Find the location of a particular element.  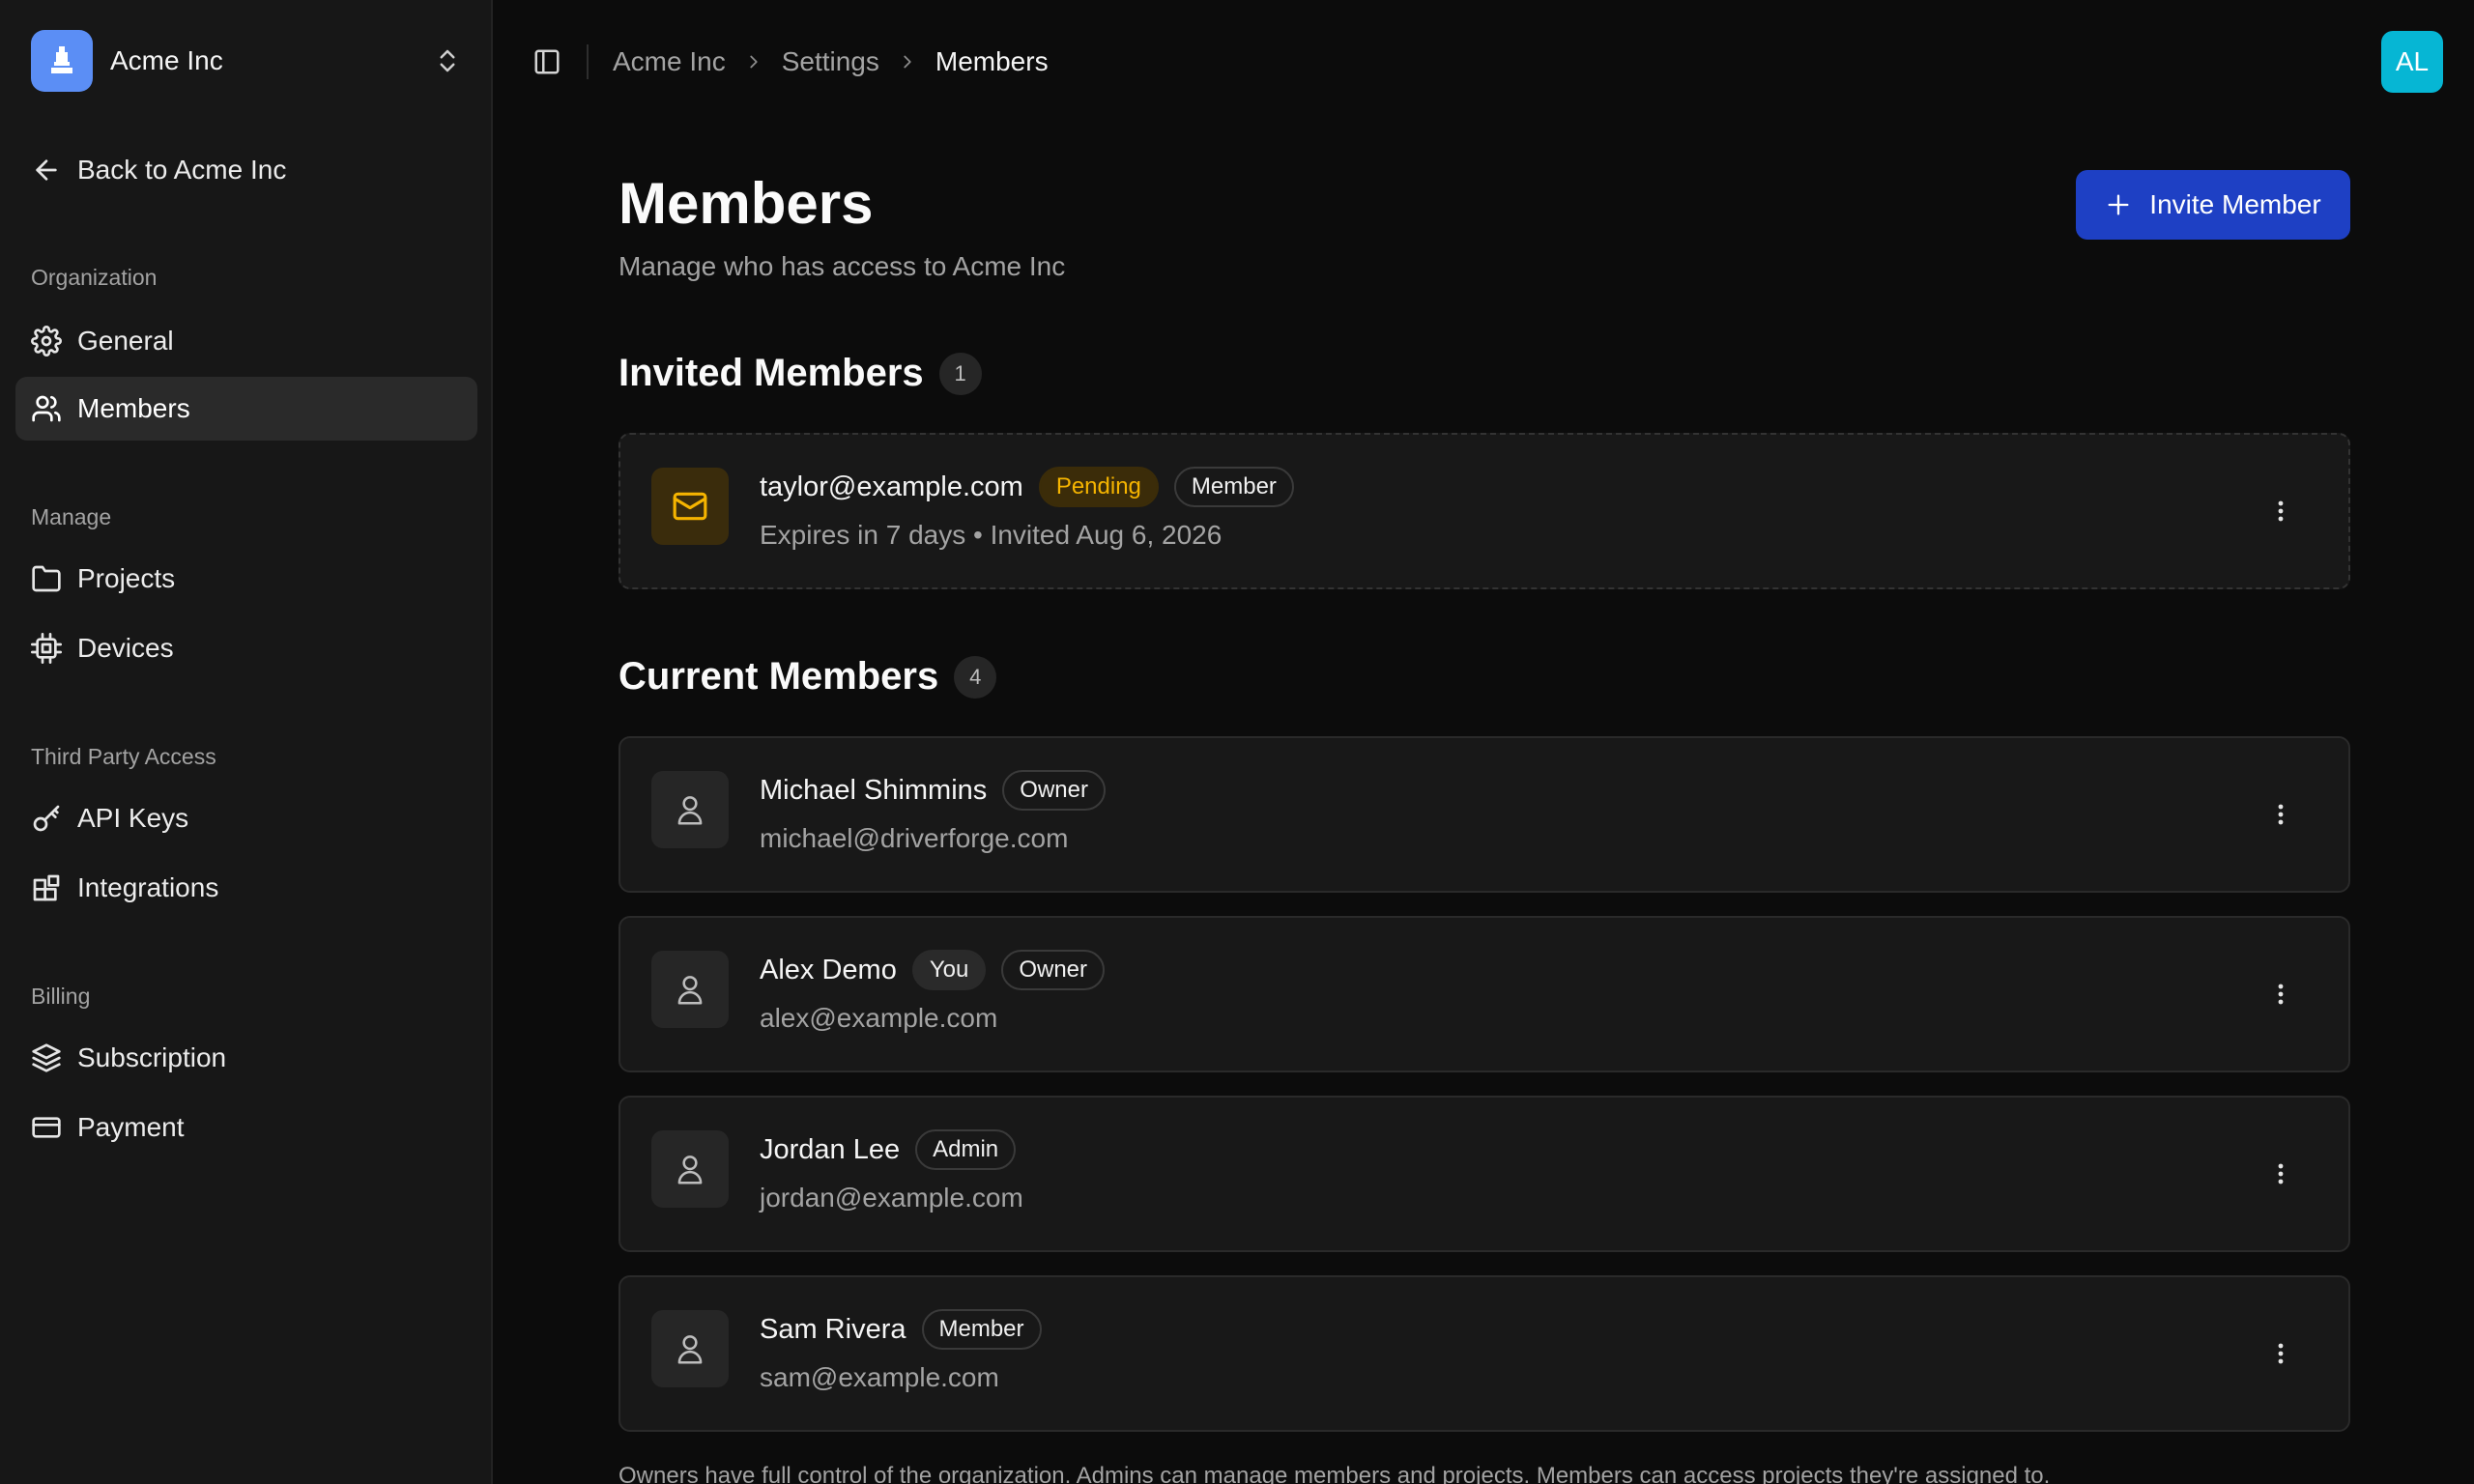

chevrons-up-down-icon is located at coordinates (448, 61).